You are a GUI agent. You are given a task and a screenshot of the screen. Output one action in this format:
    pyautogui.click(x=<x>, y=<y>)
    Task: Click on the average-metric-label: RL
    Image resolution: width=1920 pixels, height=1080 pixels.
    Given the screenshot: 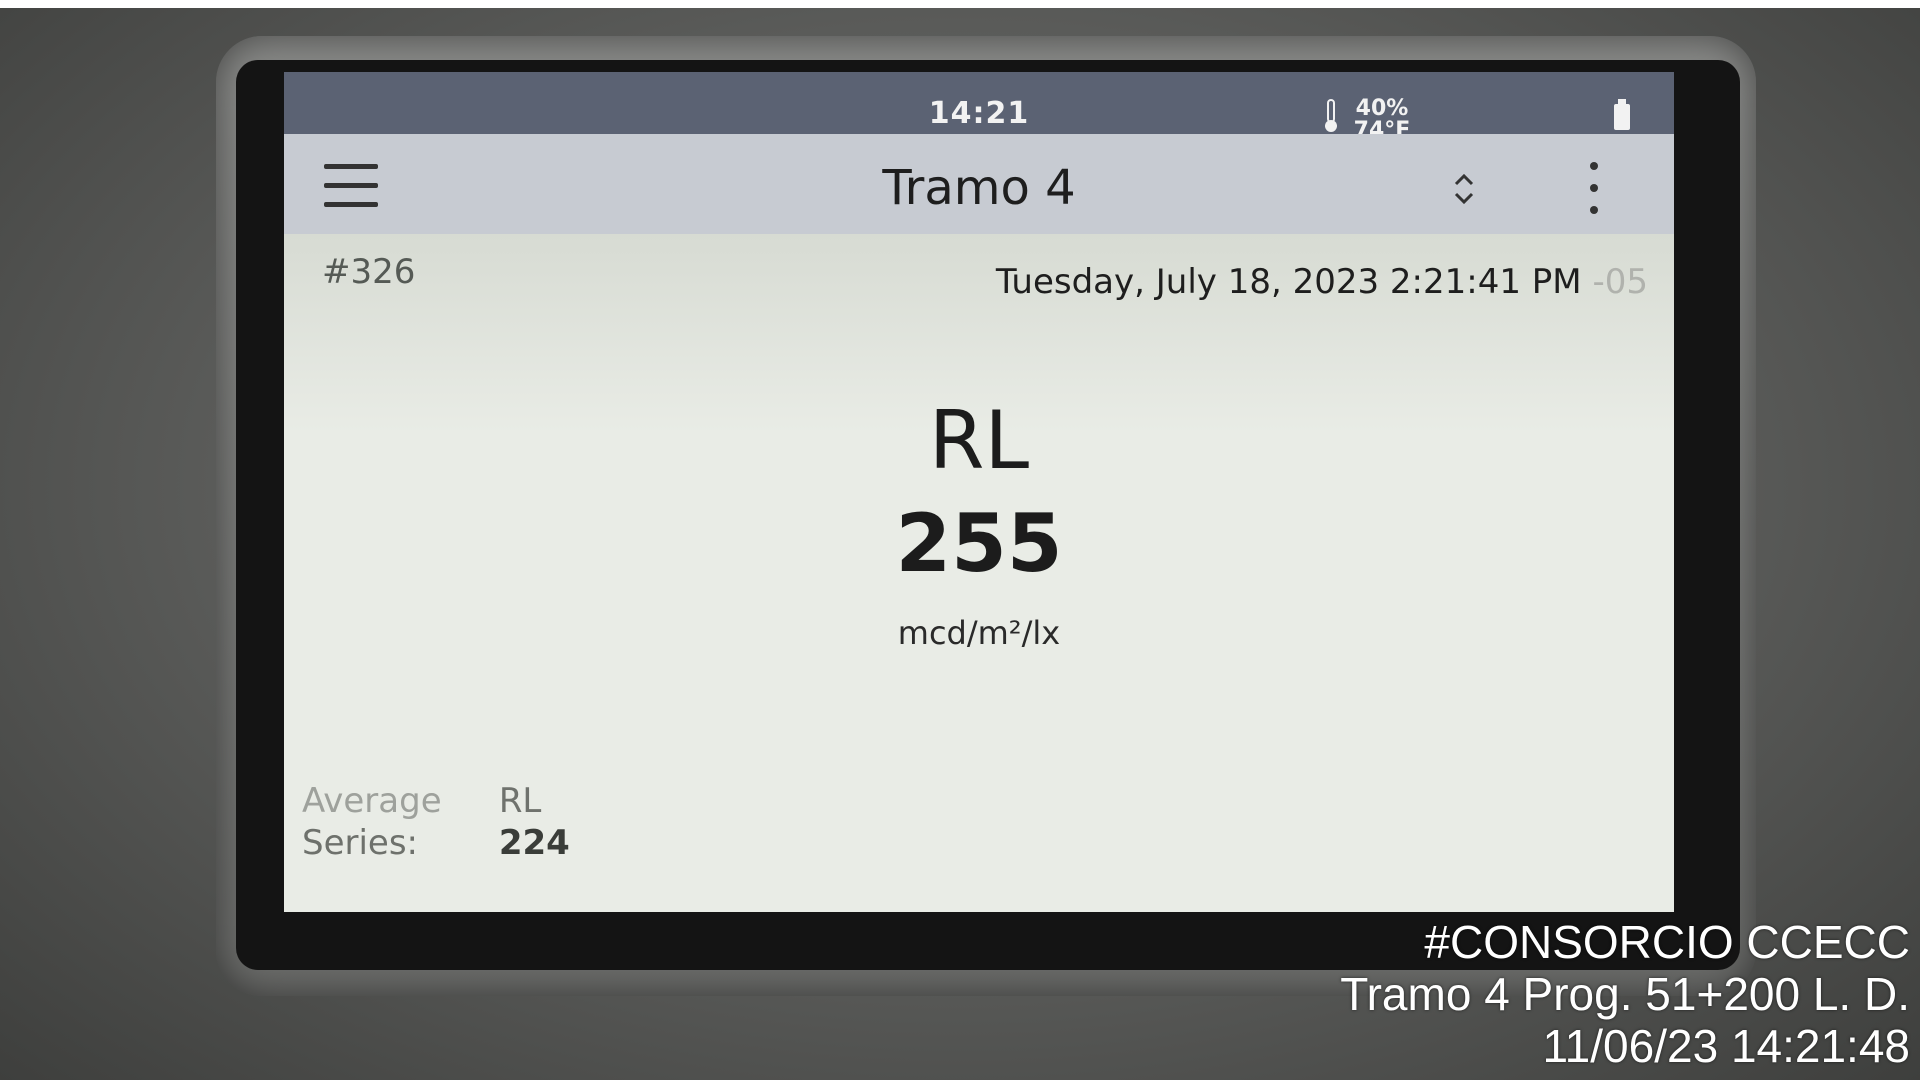 What is the action you would take?
    pyautogui.click(x=520, y=801)
    